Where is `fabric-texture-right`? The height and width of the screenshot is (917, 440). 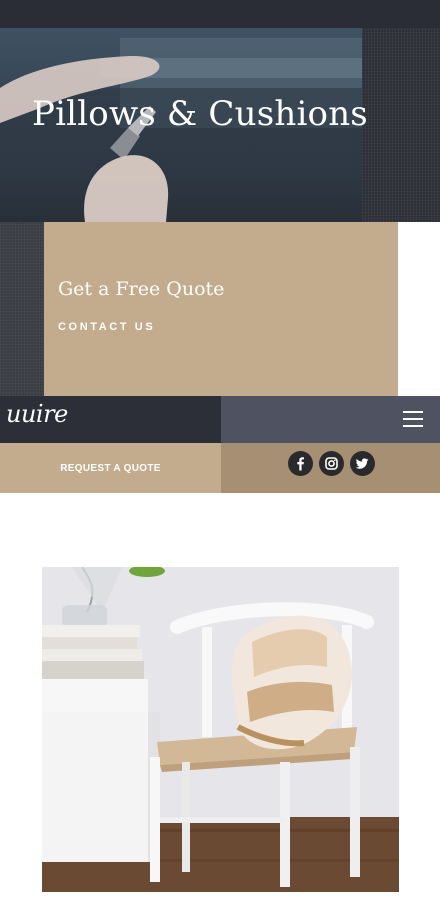
fabric-texture-right is located at coordinates (401, 125).